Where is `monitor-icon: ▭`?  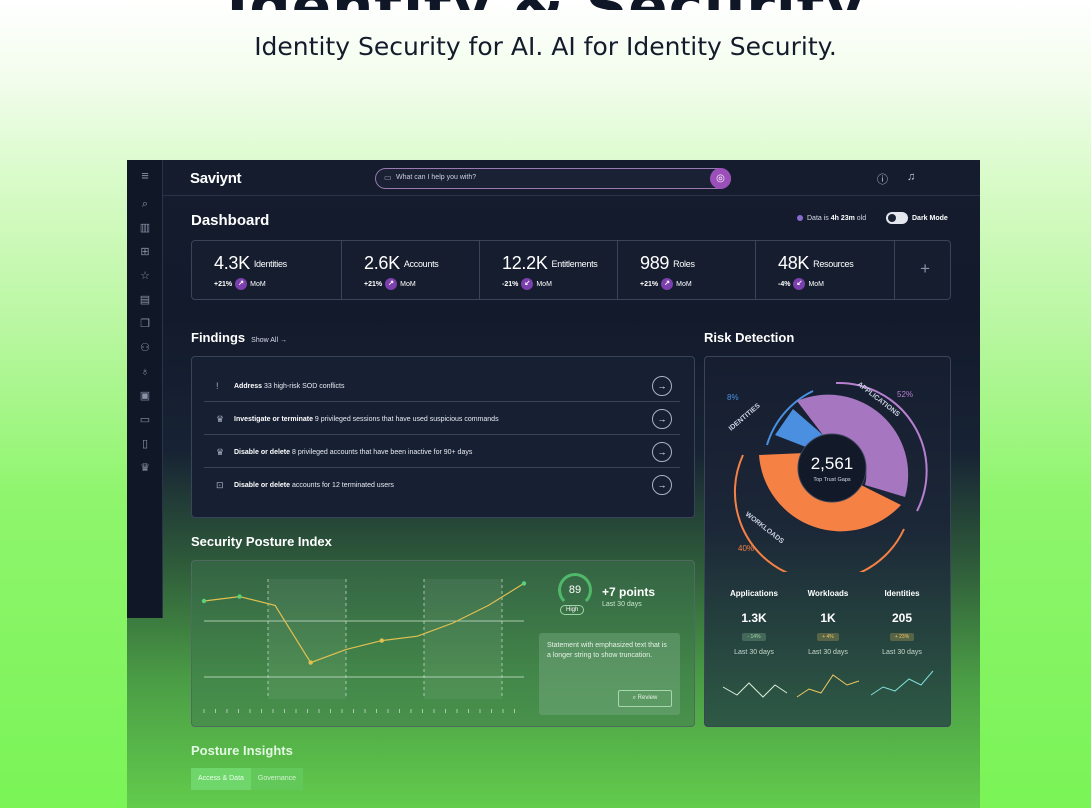 monitor-icon: ▭ is located at coordinates (145, 420).